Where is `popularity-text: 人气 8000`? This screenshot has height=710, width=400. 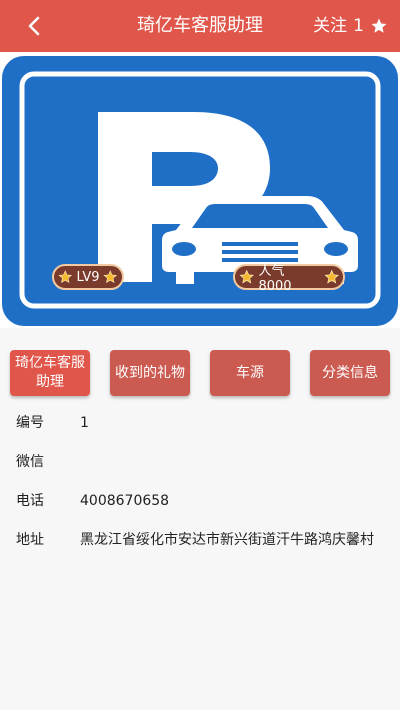 popularity-text: 人气 8000 is located at coordinates (275, 279).